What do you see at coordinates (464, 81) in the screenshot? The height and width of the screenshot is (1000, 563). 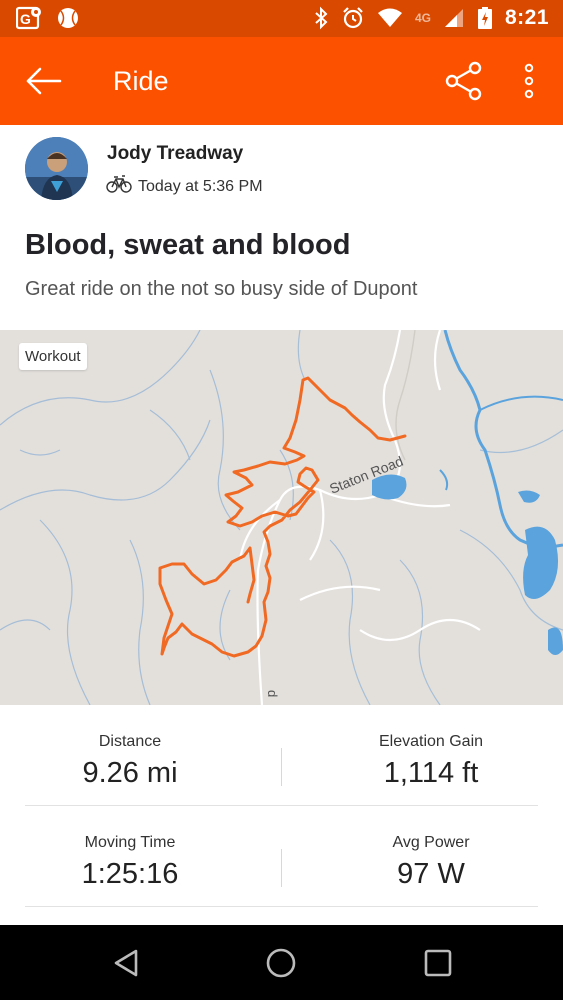 I see `share-icon` at bounding box center [464, 81].